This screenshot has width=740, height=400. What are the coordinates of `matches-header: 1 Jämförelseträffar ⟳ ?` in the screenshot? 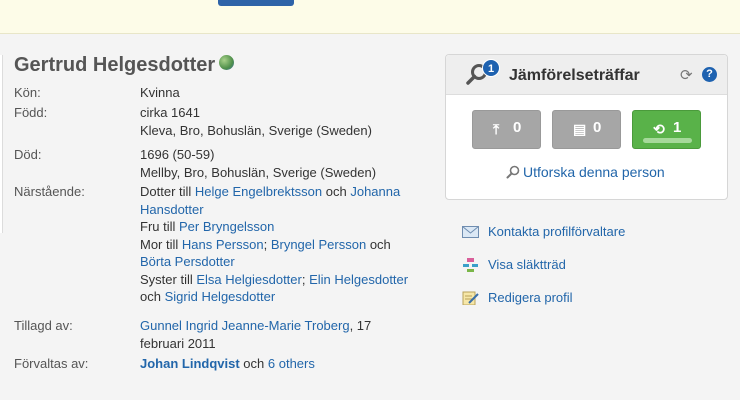 It's located at (586, 75).